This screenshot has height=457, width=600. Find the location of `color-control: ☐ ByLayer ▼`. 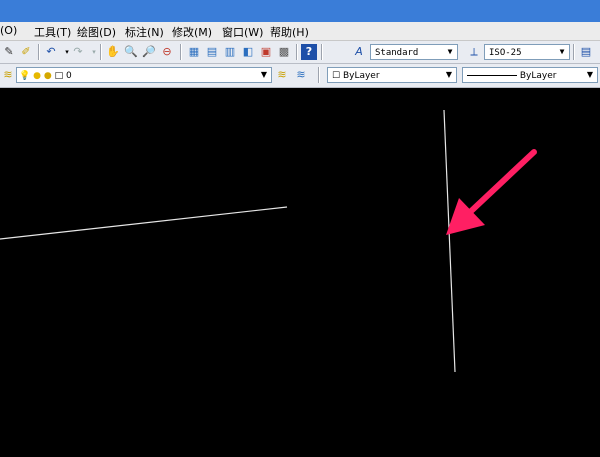

color-control: ☐ ByLayer ▼ is located at coordinates (392, 75).